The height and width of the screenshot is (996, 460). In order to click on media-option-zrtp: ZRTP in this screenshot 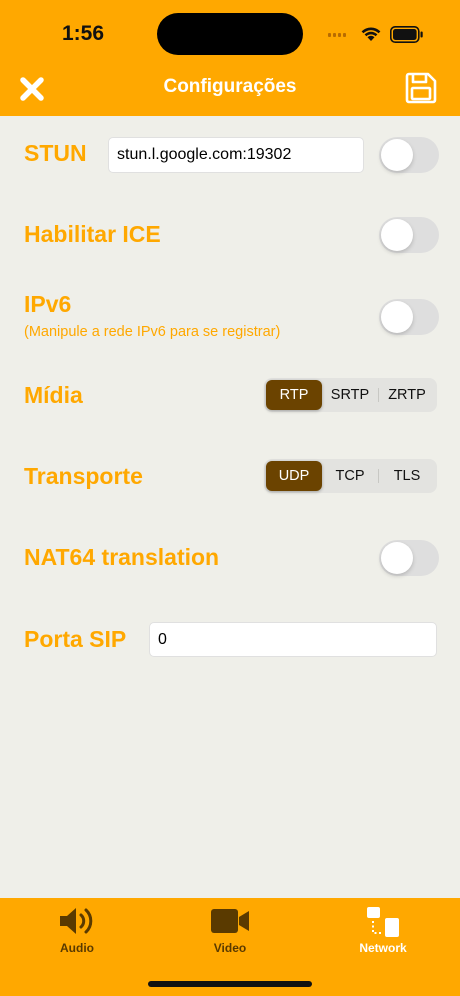, I will do `click(407, 395)`.